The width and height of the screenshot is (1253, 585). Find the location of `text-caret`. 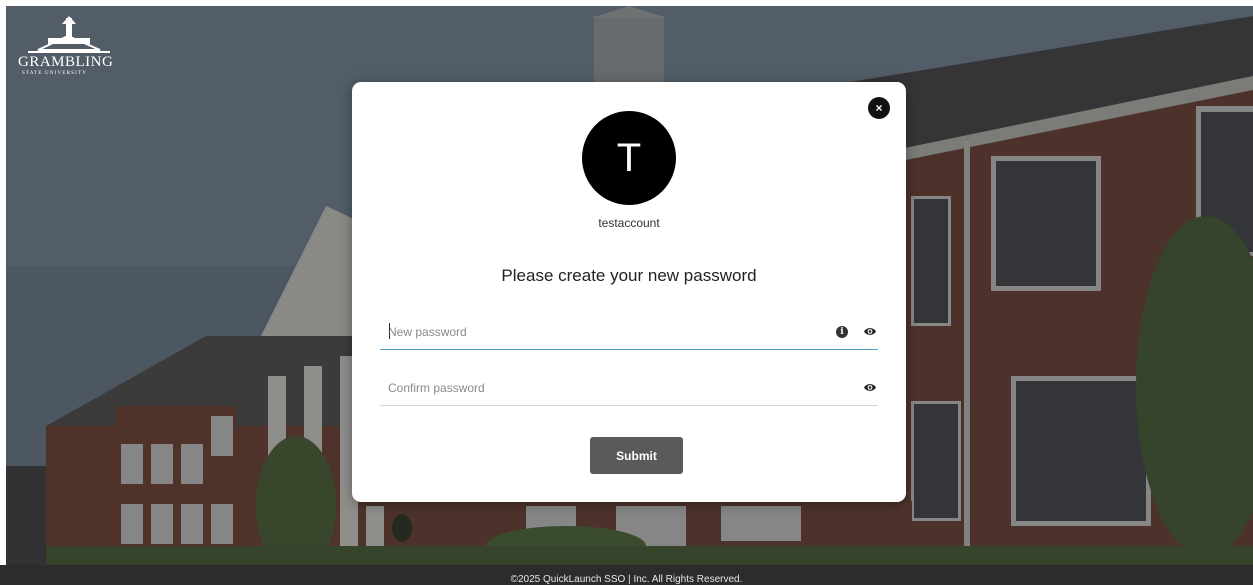

text-caret is located at coordinates (389, 331).